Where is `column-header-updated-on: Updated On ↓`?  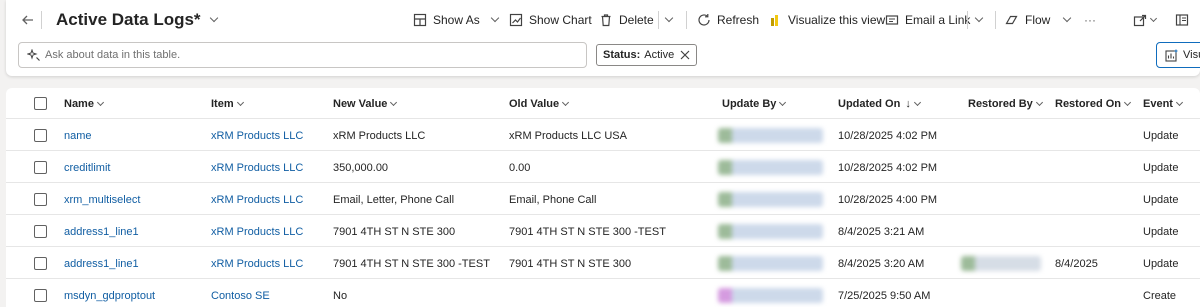 column-header-updated-on: Updated On ↓ is located at coordinates (879, 103).